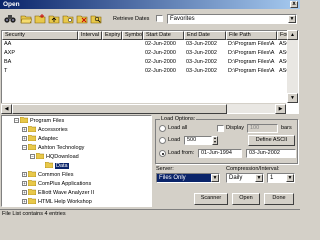  I want to click on done-button: Done, so click(279, 199).